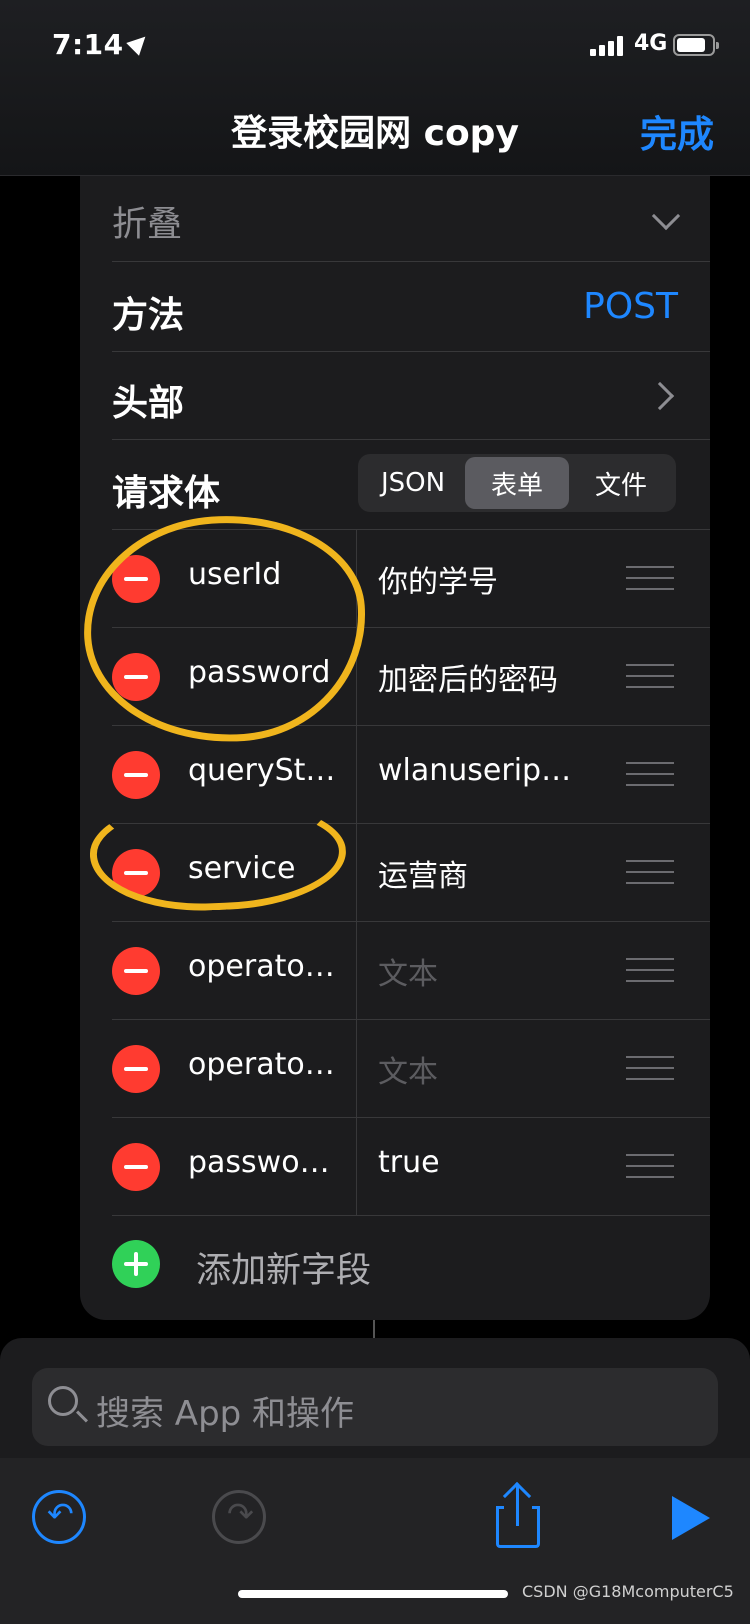  I want to click on method-value: POST, so click(630, 306).